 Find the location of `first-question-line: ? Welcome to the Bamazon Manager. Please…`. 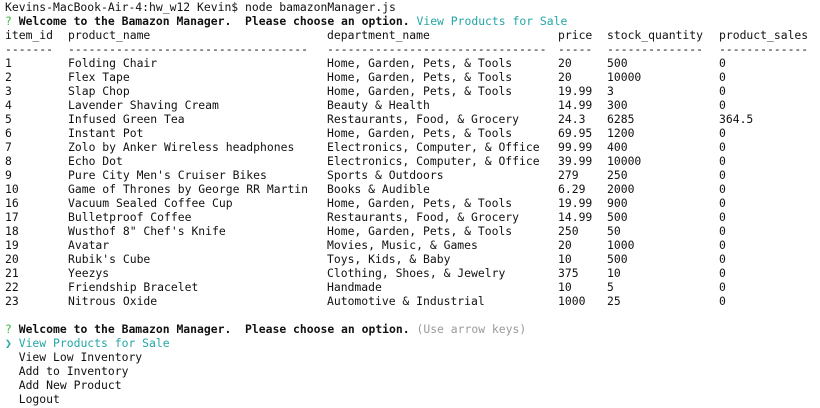

first-question-line: ? Welcome to the Bamazon Manager. Please… is located at coordinates (412, 21).